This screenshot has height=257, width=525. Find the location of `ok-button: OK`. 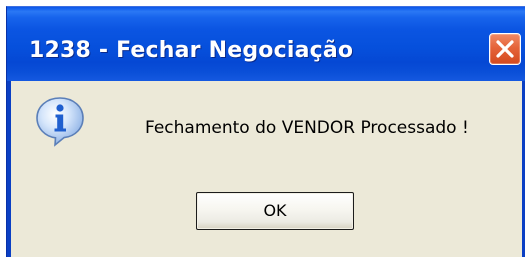

ok-button: OK is located at coordinates (275, 211).